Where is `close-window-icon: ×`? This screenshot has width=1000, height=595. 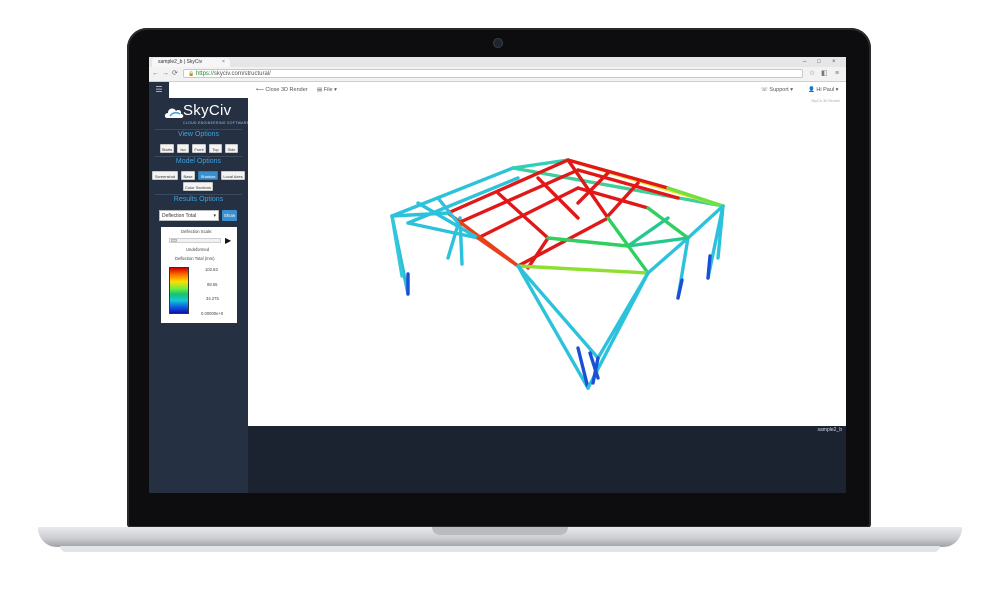 close-window-icon: × is located at coordinates (834, 62).